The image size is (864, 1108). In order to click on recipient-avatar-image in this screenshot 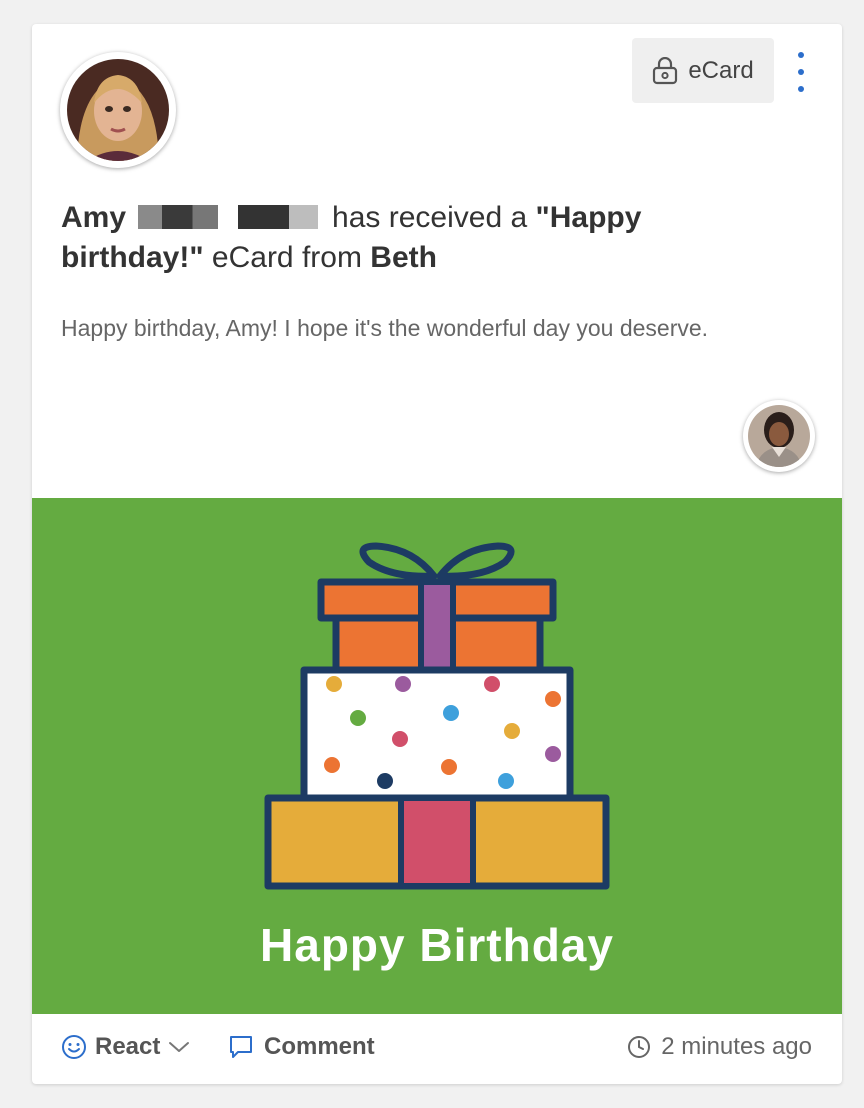, I will do `click(118, 110)`.